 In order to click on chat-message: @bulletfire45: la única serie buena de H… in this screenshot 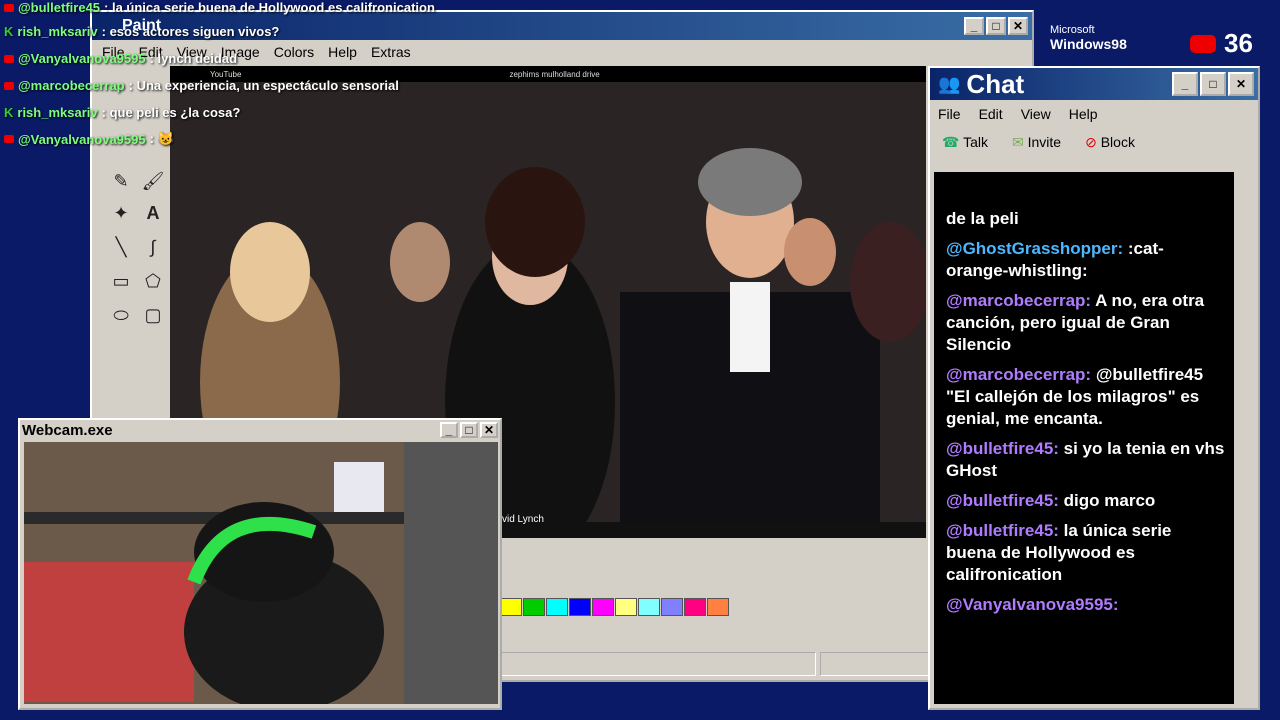, I will do `click(1084, 557)`.